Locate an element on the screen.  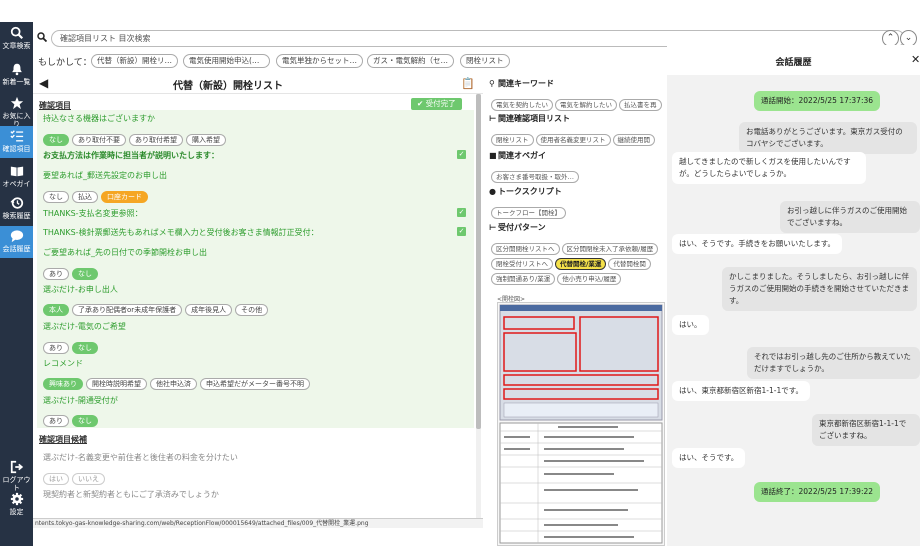
sidebar-item-logout: ログアウト is located at coordinates (16, 475).